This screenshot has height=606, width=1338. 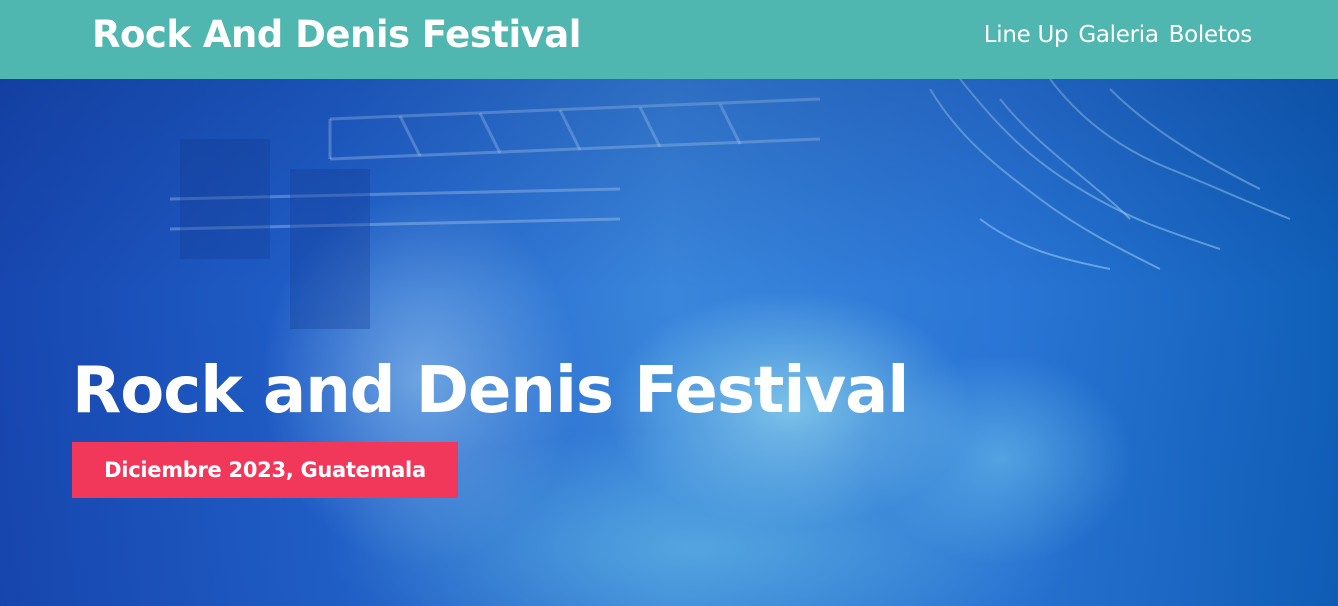 I want to click on nav-link-line-up: Line Up, so click(x=1026, y=35).